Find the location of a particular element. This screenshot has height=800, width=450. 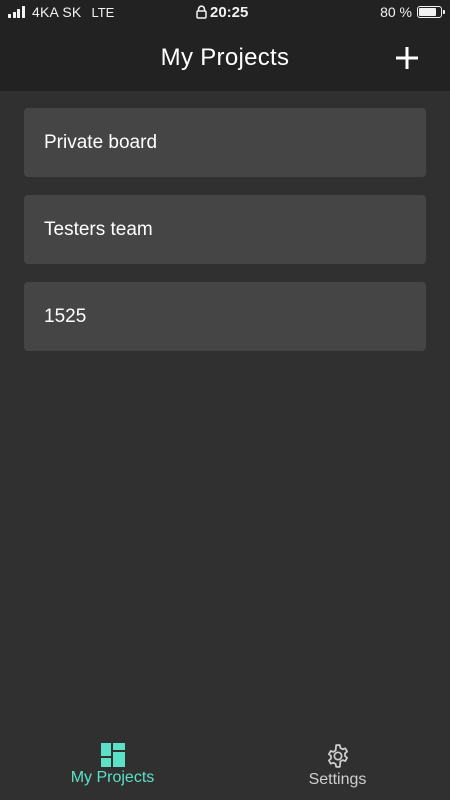

app-header: My Projects is located at coordinates (225, 57).